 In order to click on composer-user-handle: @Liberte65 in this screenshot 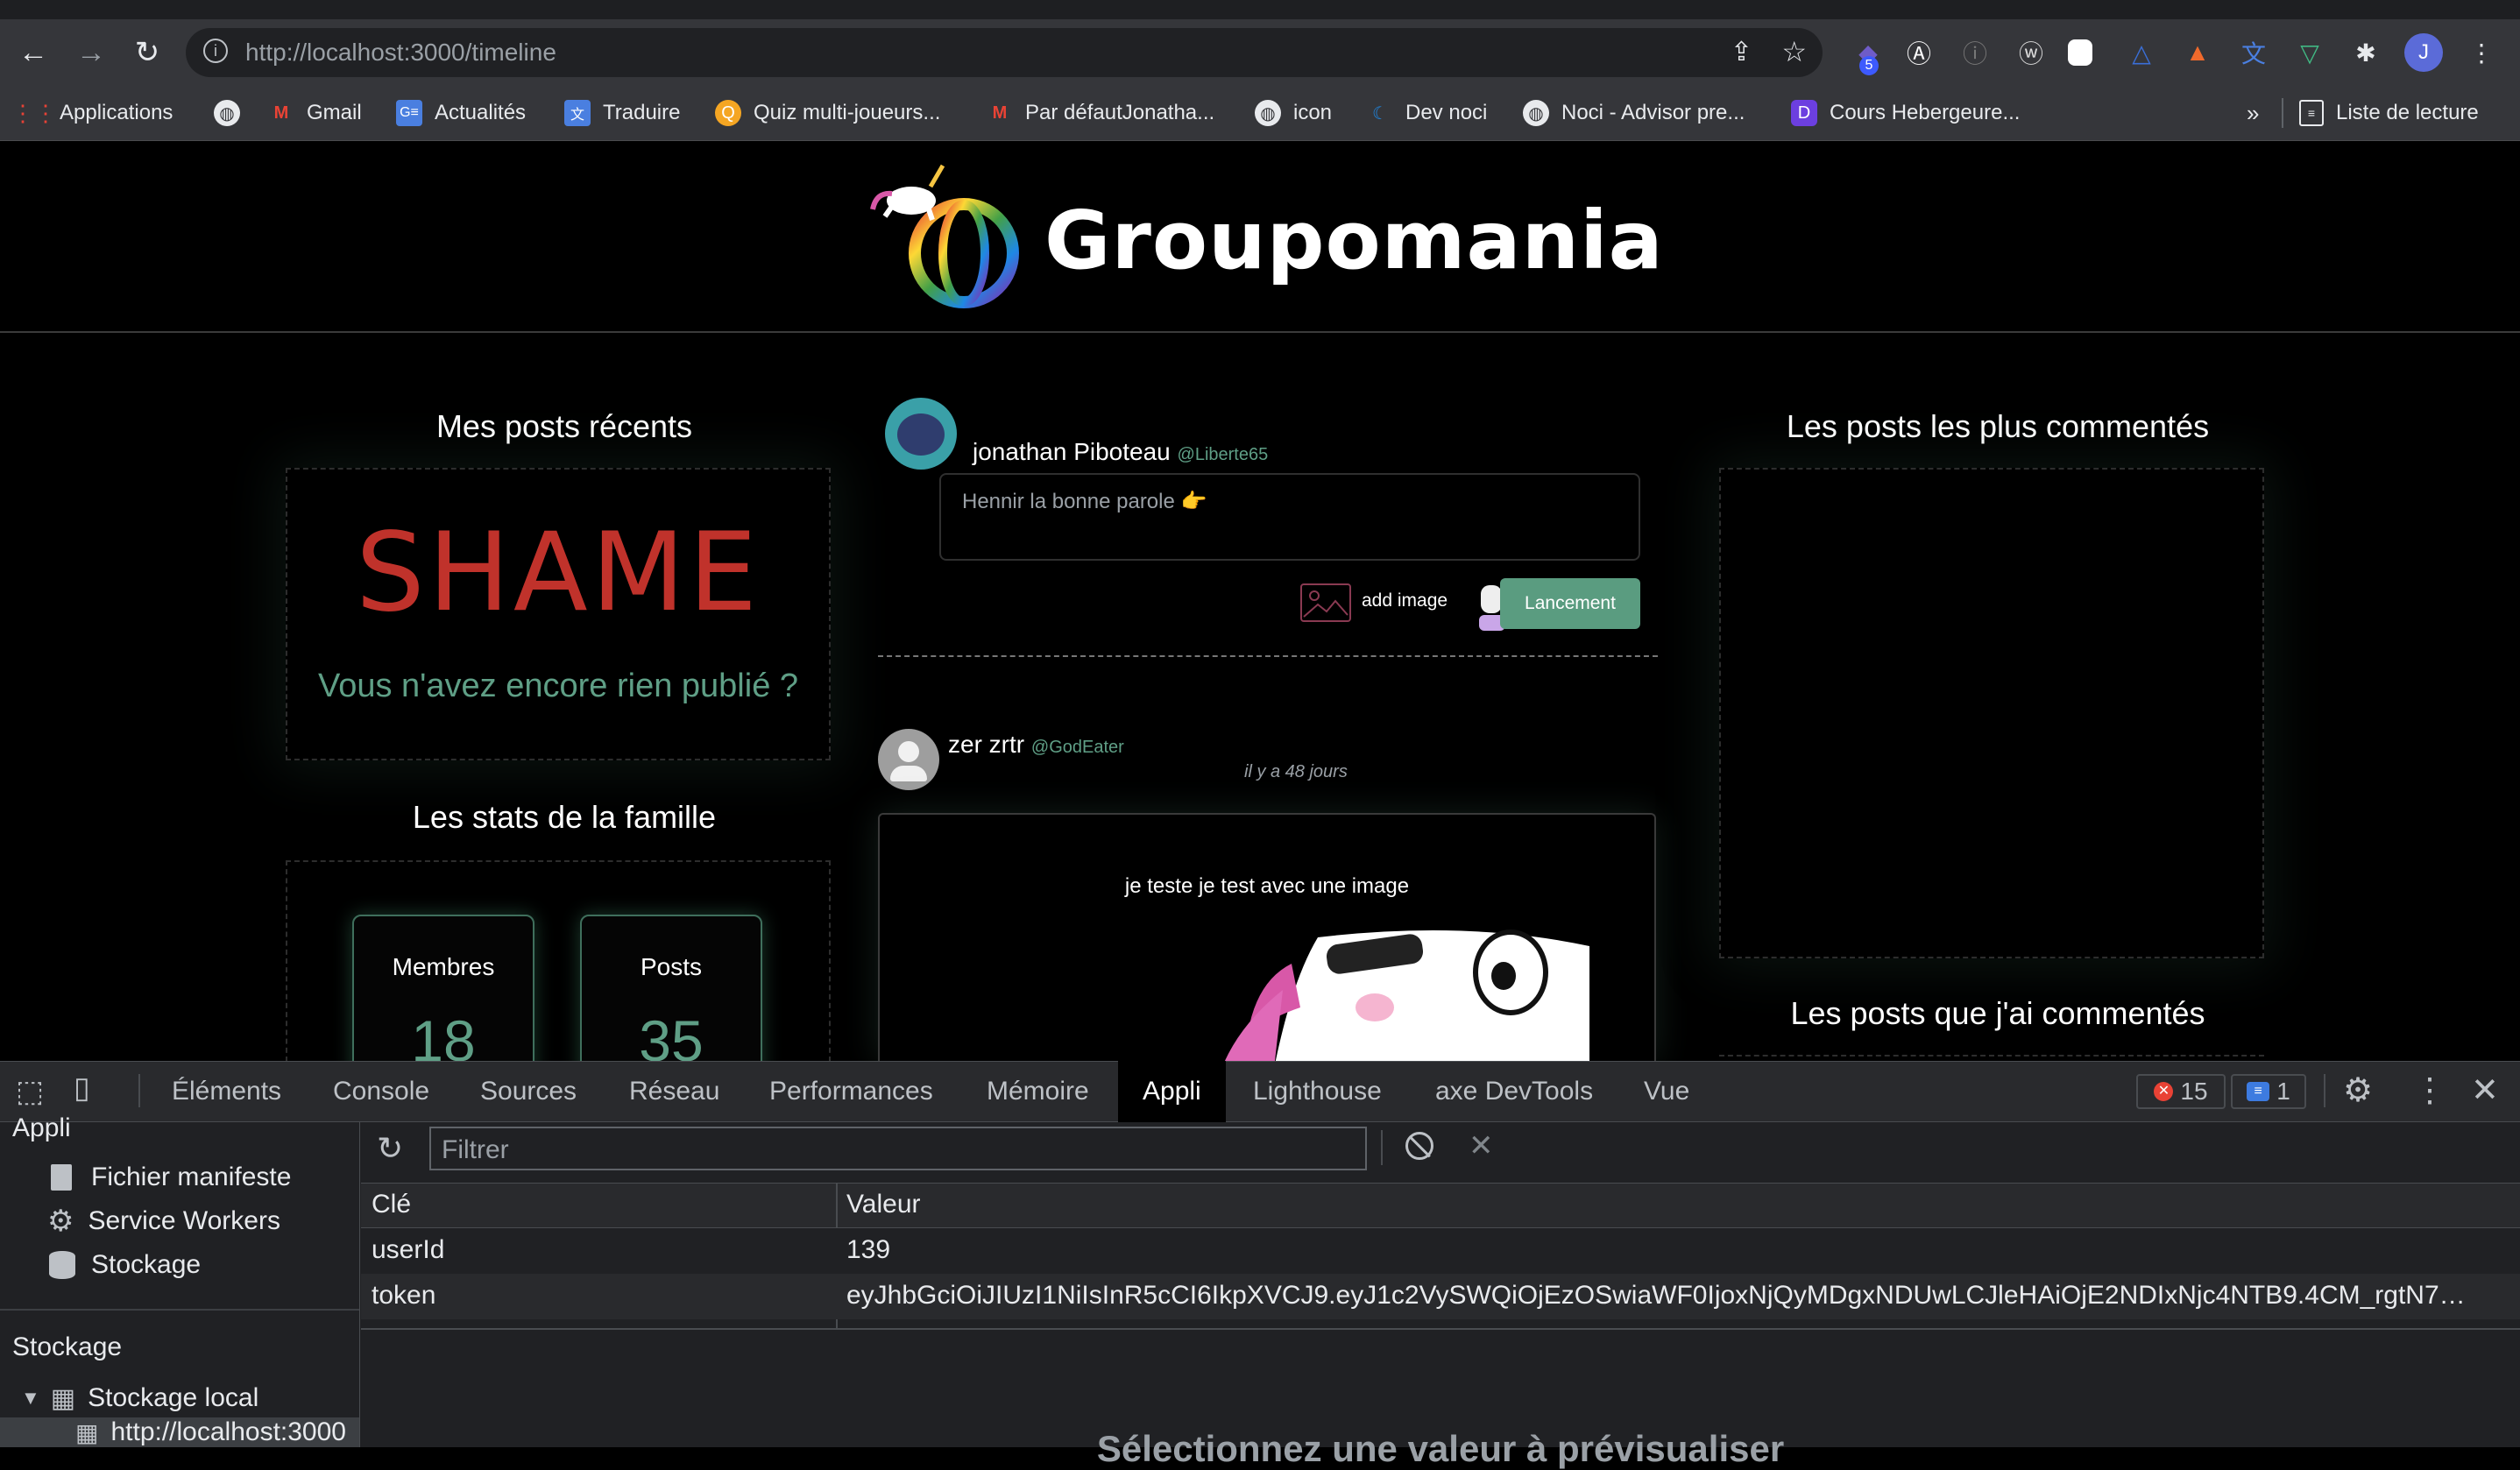, I will do `click(1223, 455)`.